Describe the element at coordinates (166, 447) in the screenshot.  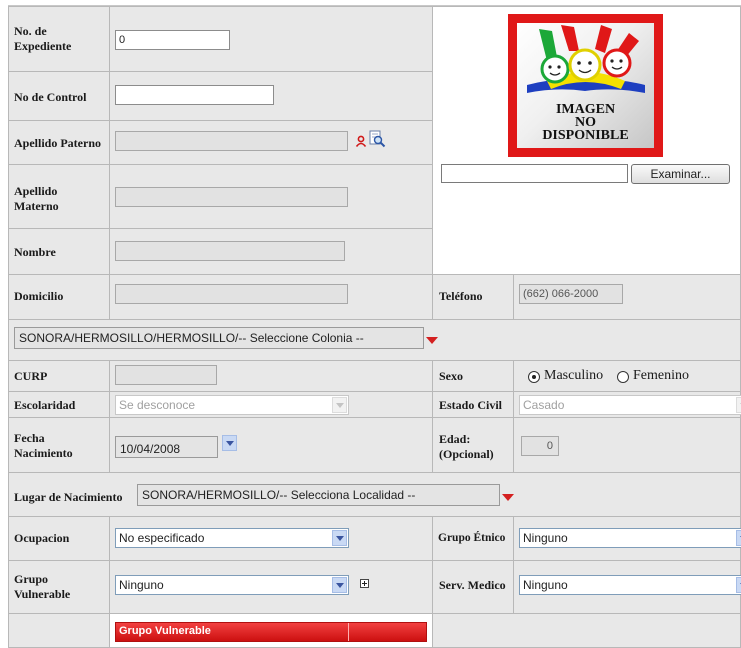
I see `fecha-input: 10/04/2008` at that location.